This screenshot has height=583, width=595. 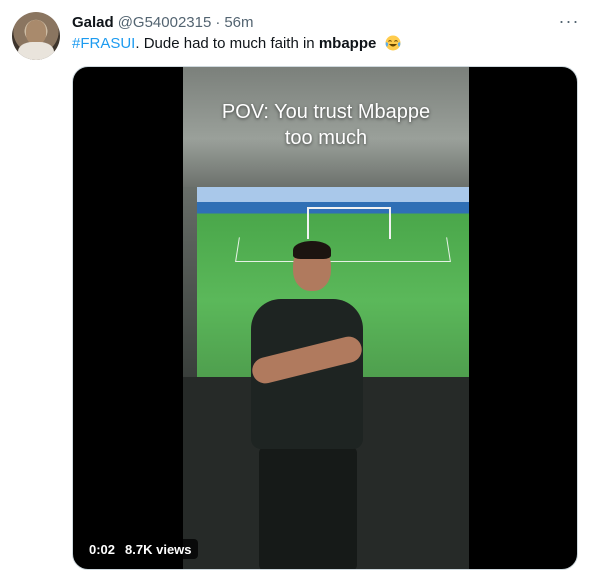 I want to click on video-stats-badge: 0:02 8.7K views, so click(x=140, y=549).